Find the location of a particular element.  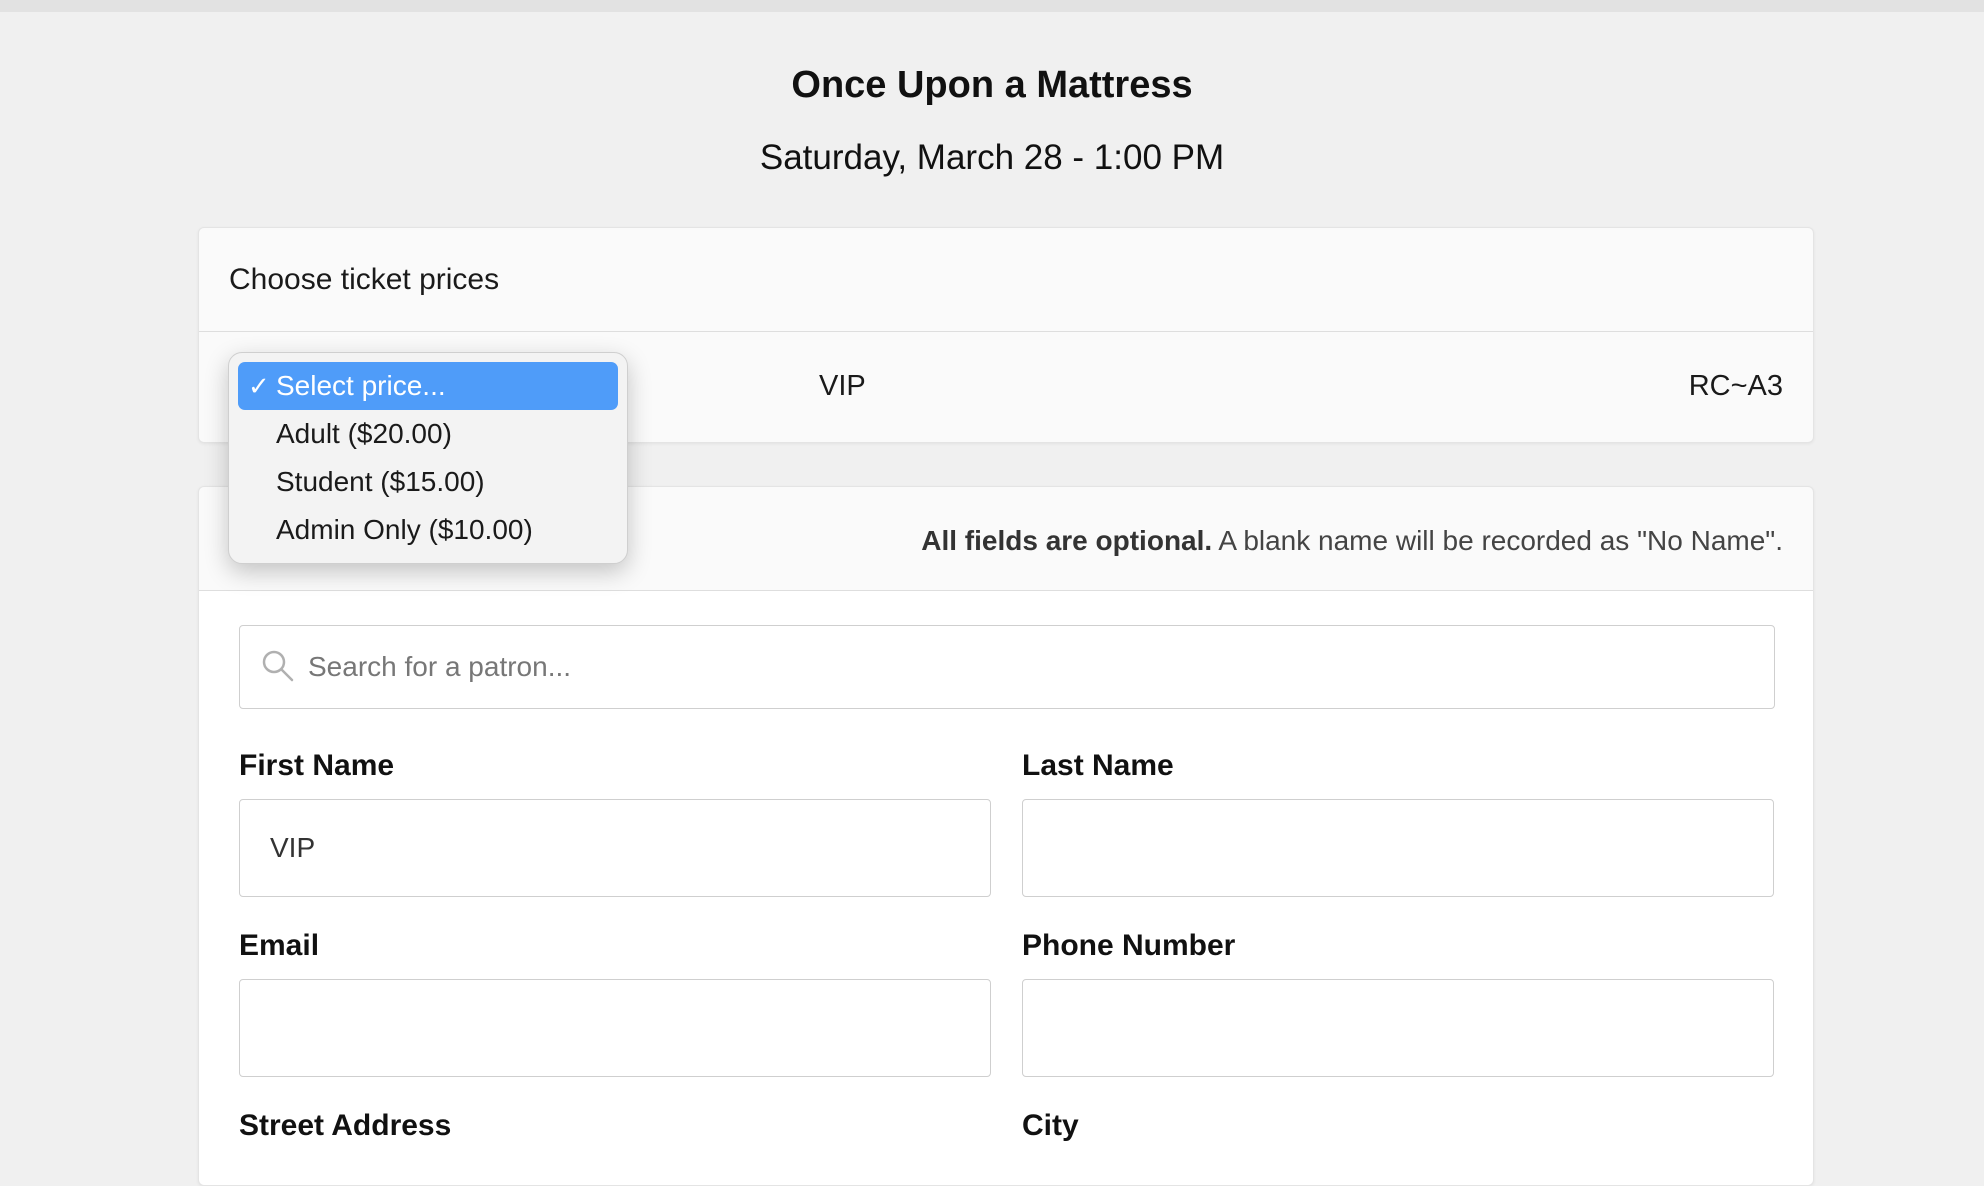

optional-fields-note-bold: All fields are optional. is located at coordinates (1067, 540).